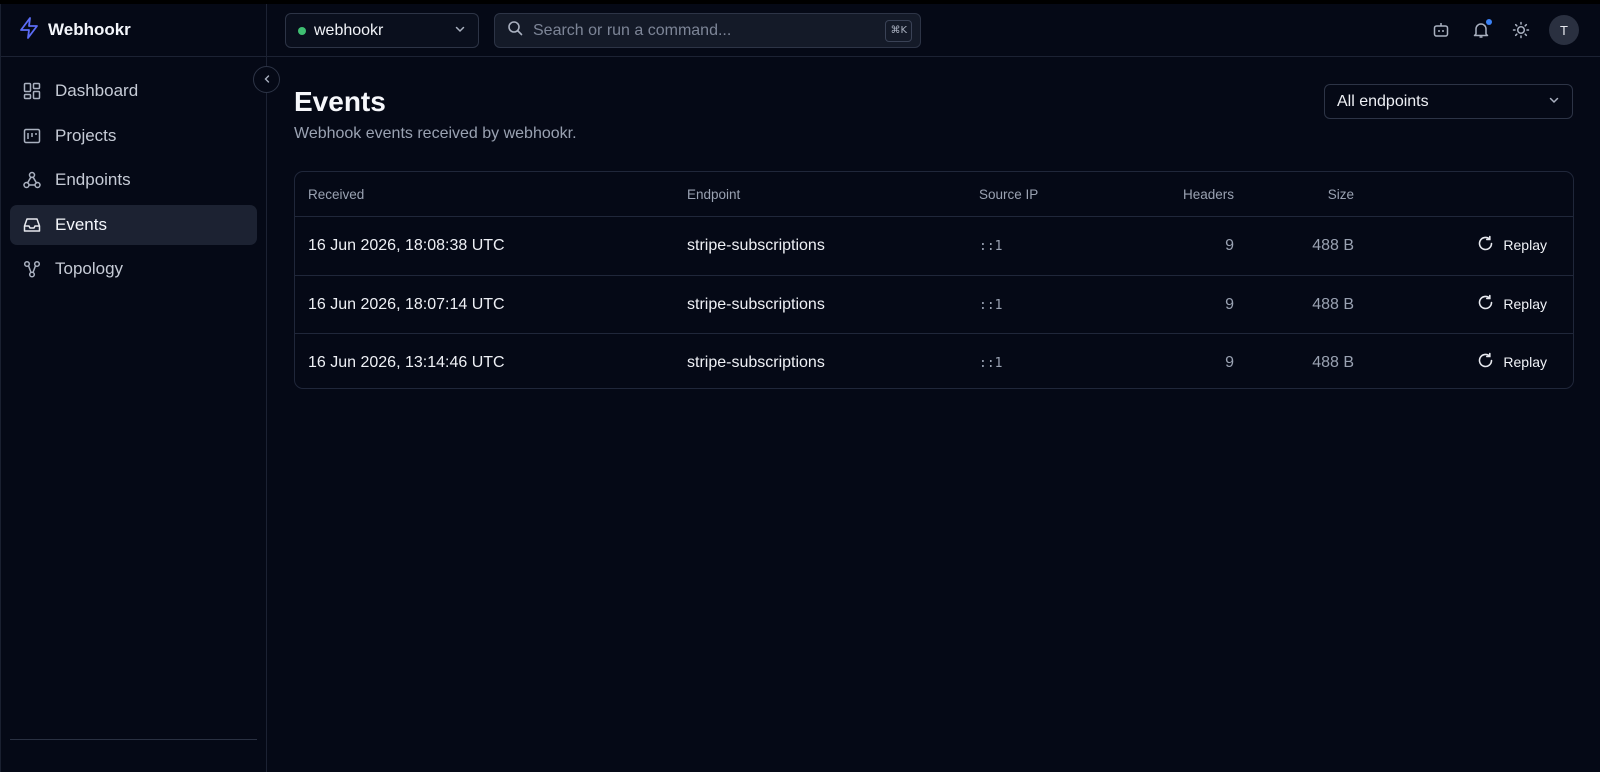 The image size is (1600, 772). What do you see at coordinates (81, 224) in the screenshot?
I see `sidebar-item-label: Events` at bounding box center [81, 224].